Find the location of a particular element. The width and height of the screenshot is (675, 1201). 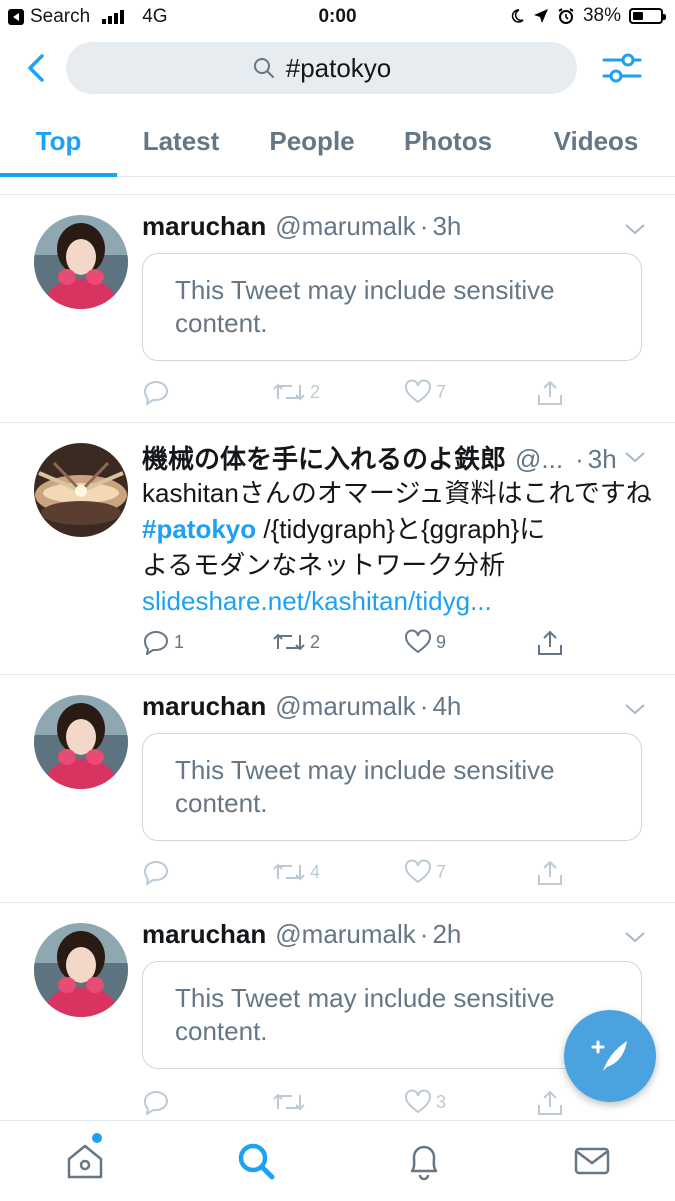

compose-feather-icon is located at coordinates (609, 1055).